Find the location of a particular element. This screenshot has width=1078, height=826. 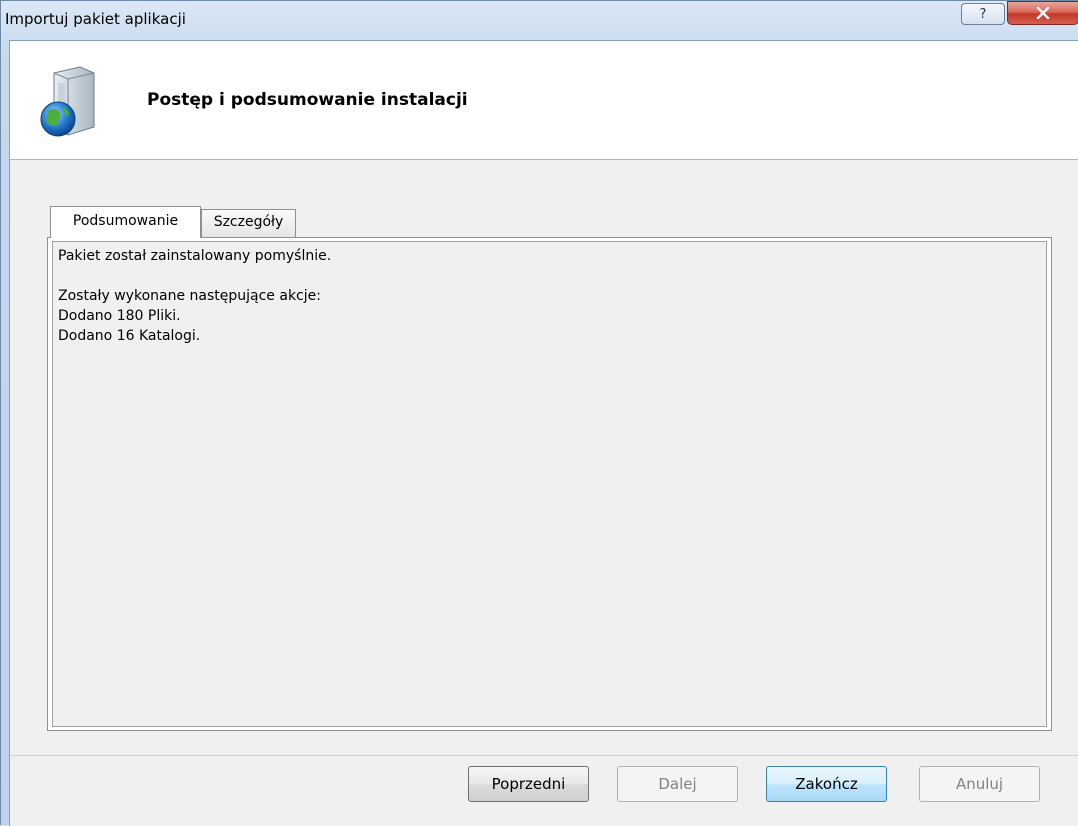

summary-line is located at coordinates (549, 276).